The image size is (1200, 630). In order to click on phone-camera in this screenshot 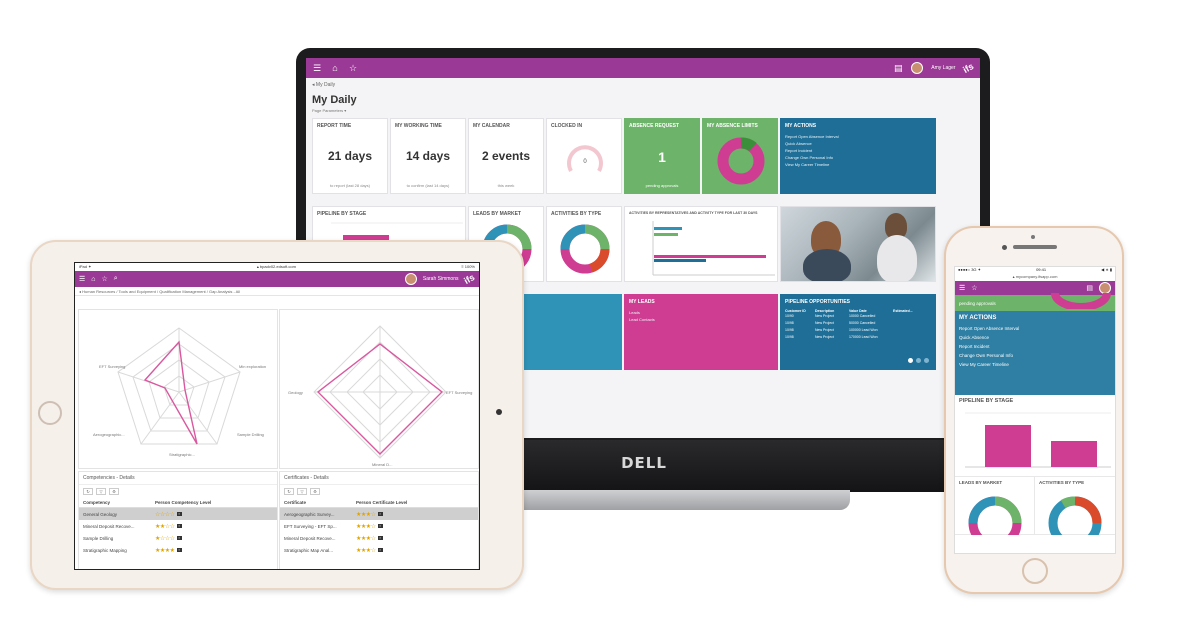, I will do `click(1033, 237)`.